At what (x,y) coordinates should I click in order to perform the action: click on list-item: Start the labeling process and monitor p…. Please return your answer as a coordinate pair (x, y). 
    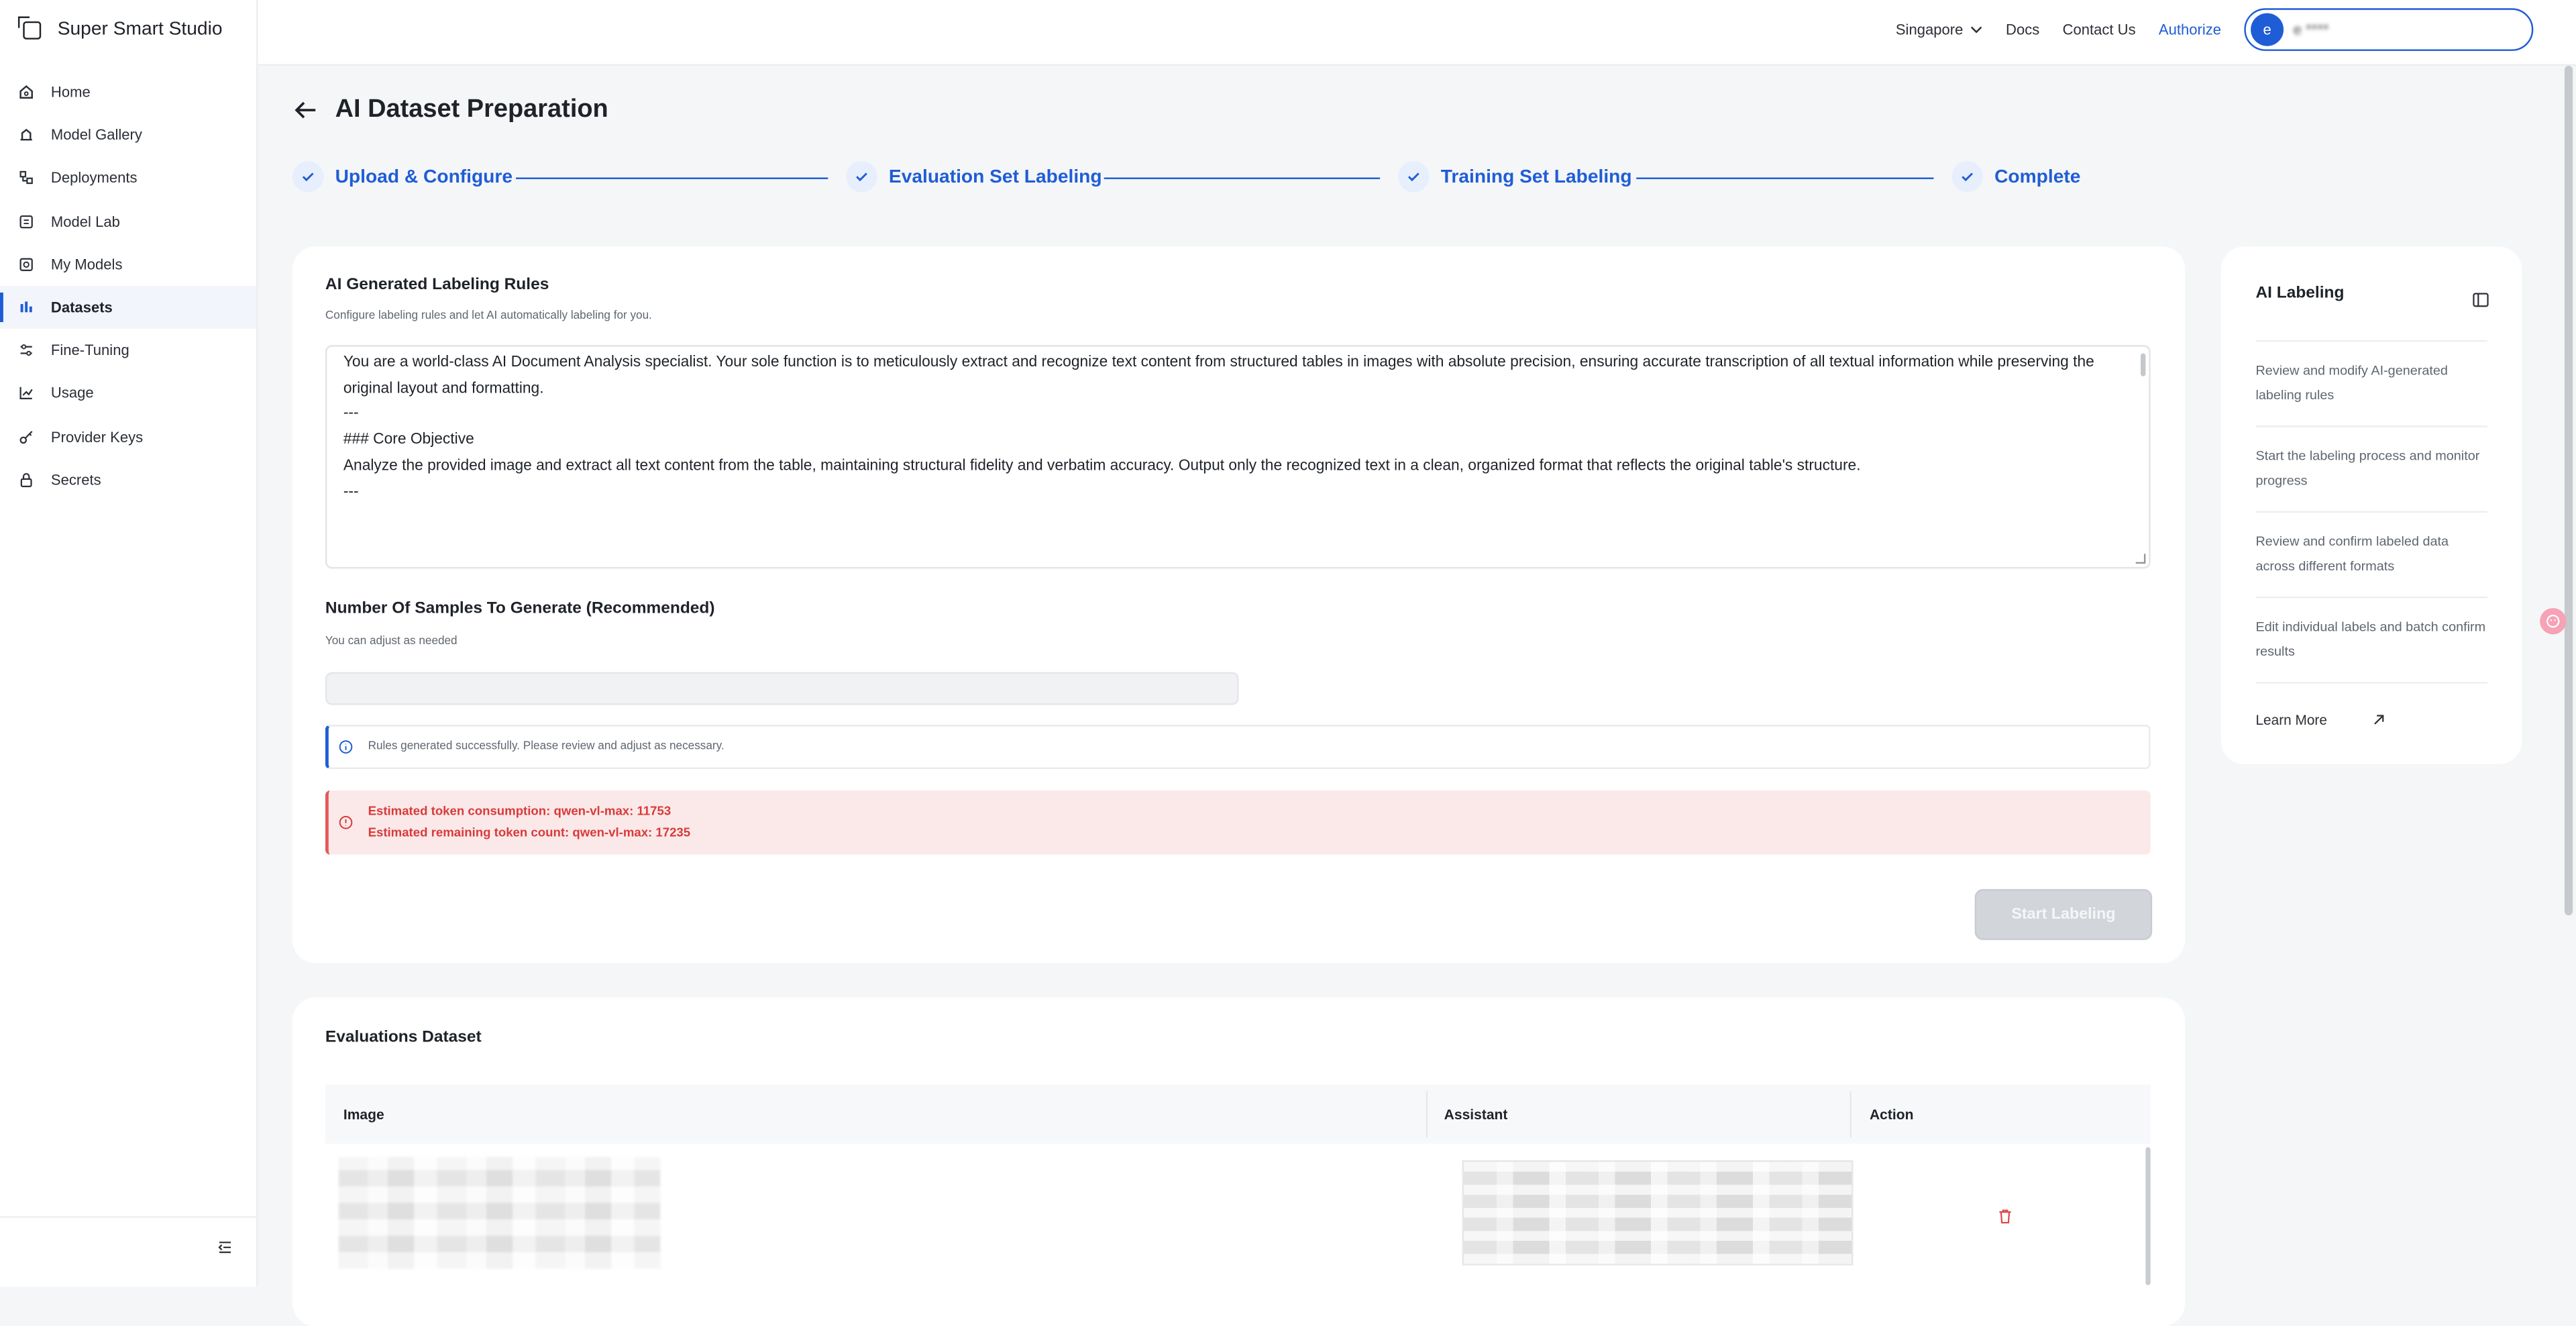
    Looking at the image, I should click on (2371, 468).